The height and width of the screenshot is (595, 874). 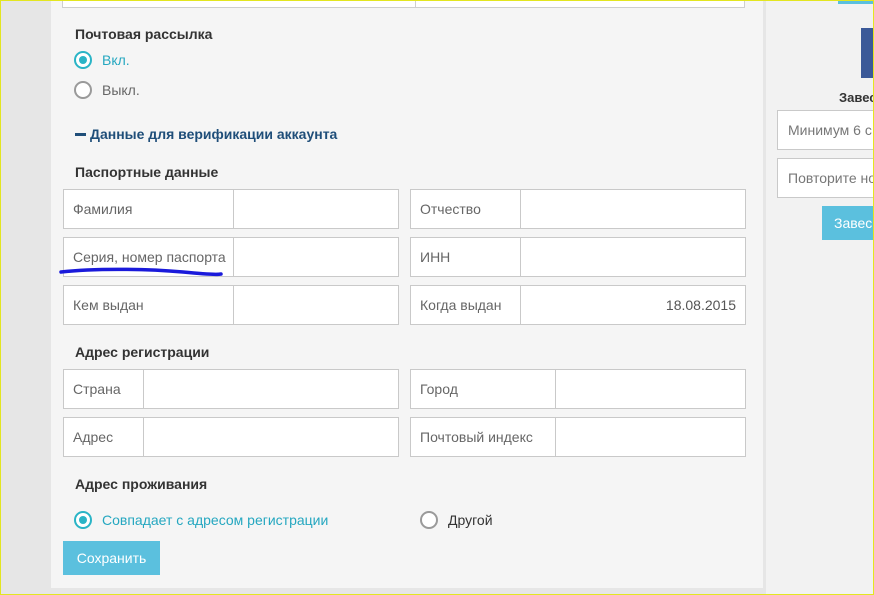 I want to click on issued-by-field: Кем выдан, so click(x=231, y=305).